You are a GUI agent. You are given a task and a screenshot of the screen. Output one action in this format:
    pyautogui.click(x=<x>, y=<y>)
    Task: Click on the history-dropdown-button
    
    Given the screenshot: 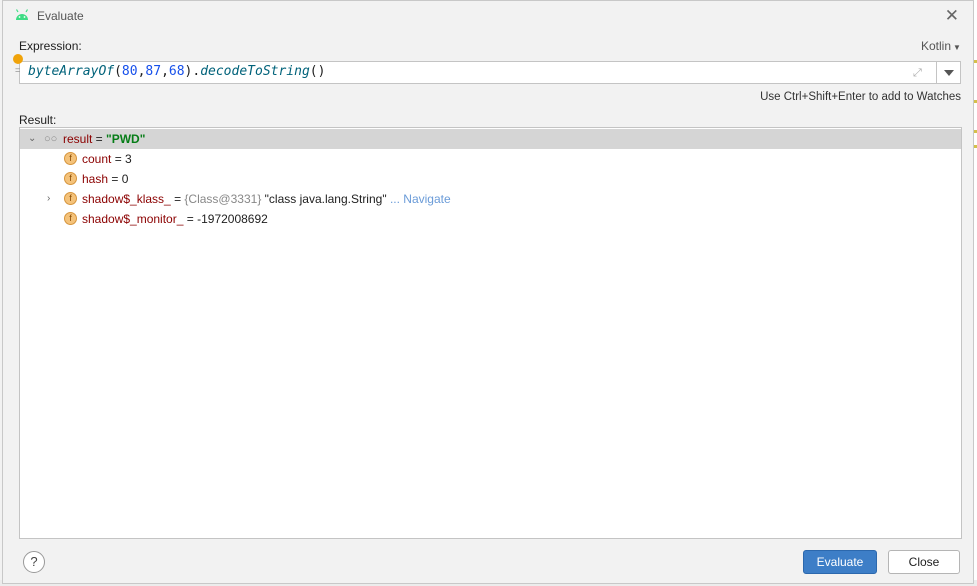 What is the action you would take?
    pyautogui.click(x=948, y=72)
    